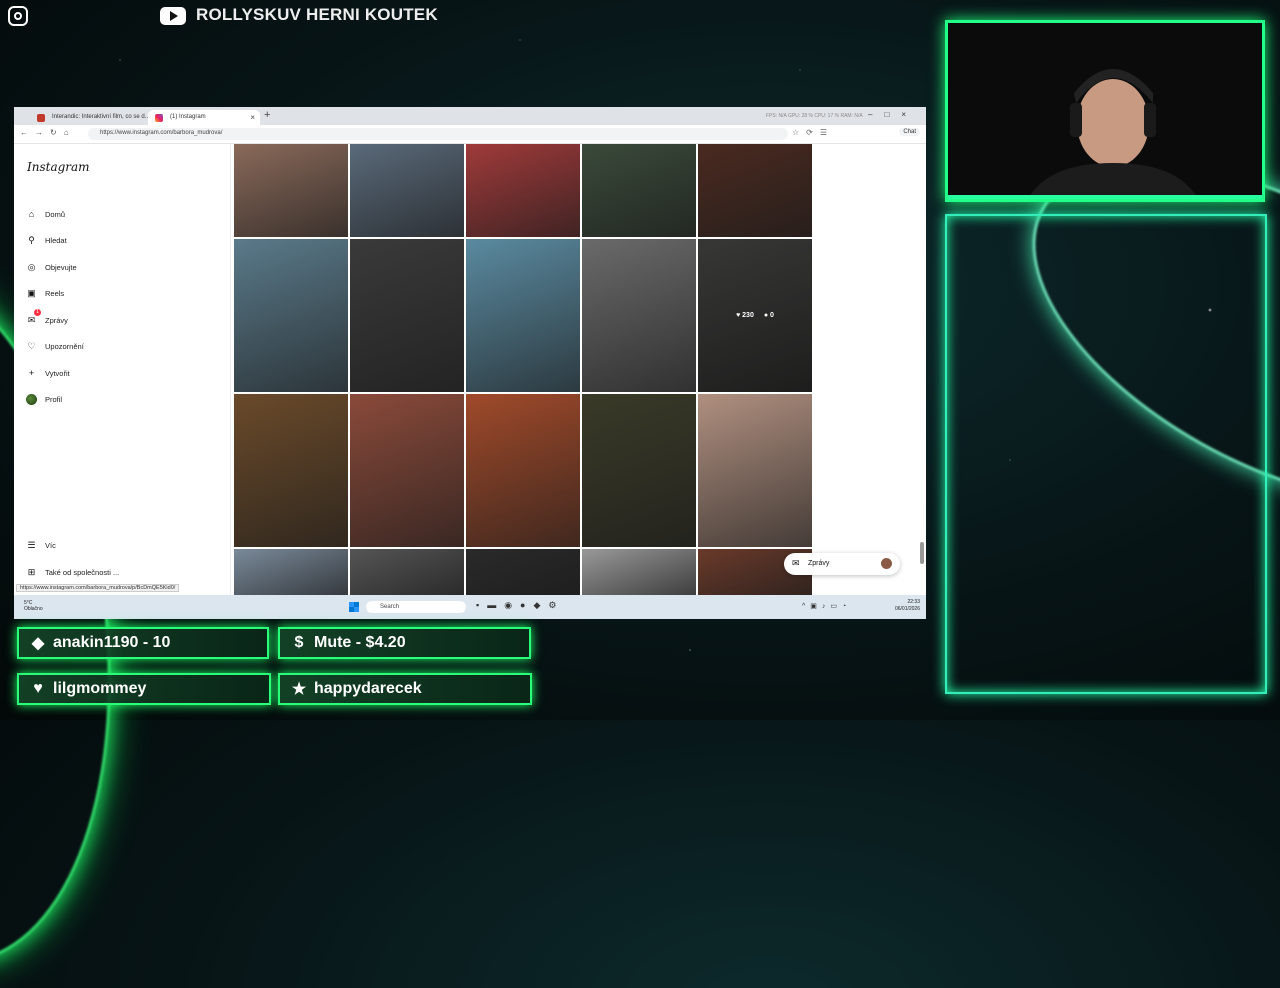 Image resolution: width=1280 pixels, height=988 pixels. What do you see at coordinates (31, 571) in the screenshot?
I see `meta-icon: ⊞` at bounding box center [31, 571].